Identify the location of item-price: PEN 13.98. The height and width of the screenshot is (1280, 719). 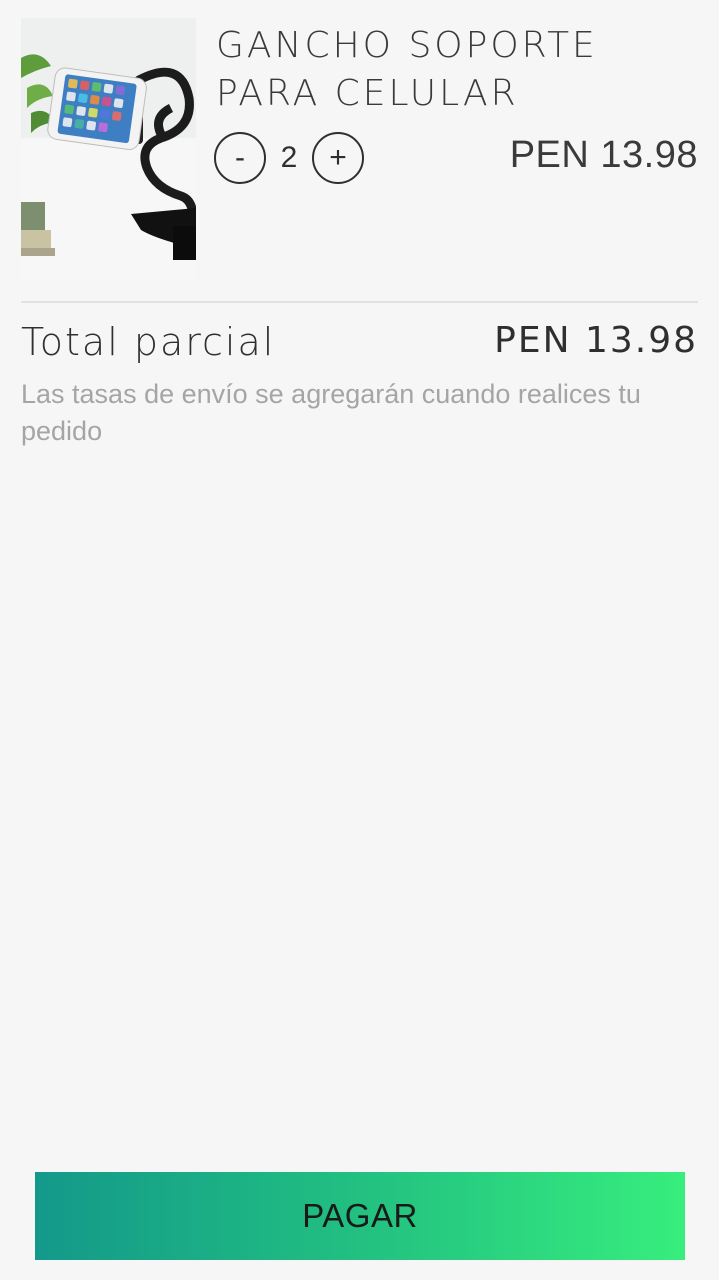
(603, 155).